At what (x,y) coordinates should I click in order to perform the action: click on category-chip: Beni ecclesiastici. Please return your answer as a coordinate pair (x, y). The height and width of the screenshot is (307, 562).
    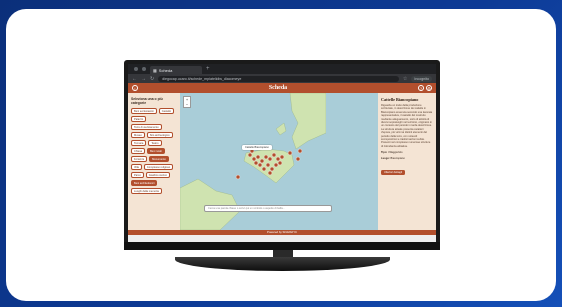
    Looking at the image, I should click on (144, 111).